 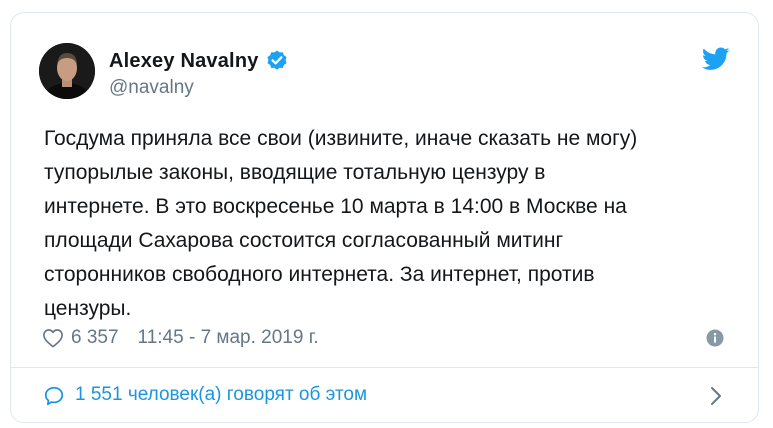 What do you see at coordinates (715, 59) in the screenshot?
I see `twitter-bird-icon` at bounding box center [715, 59].